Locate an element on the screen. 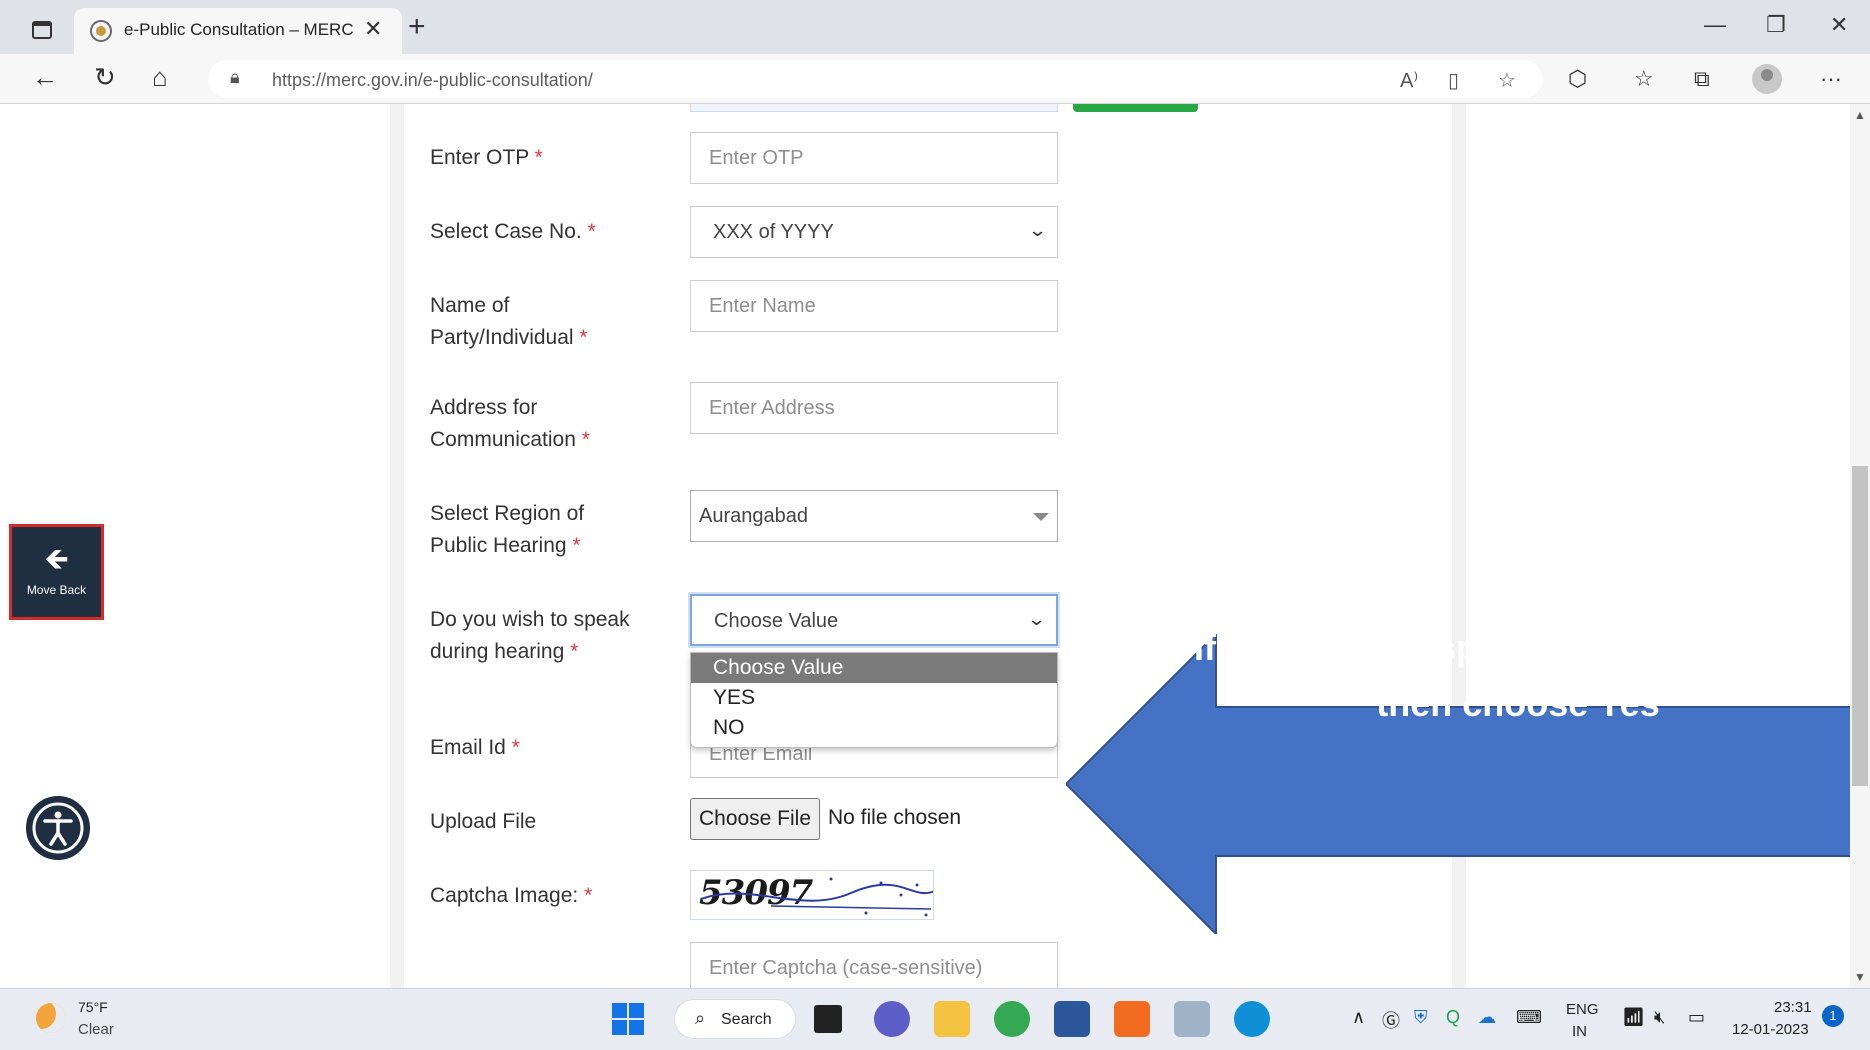 Image resolution: width=1870 pixels, height=1050 pixels. clock-time: 23:31 is located at coordinates (1793, 1007).